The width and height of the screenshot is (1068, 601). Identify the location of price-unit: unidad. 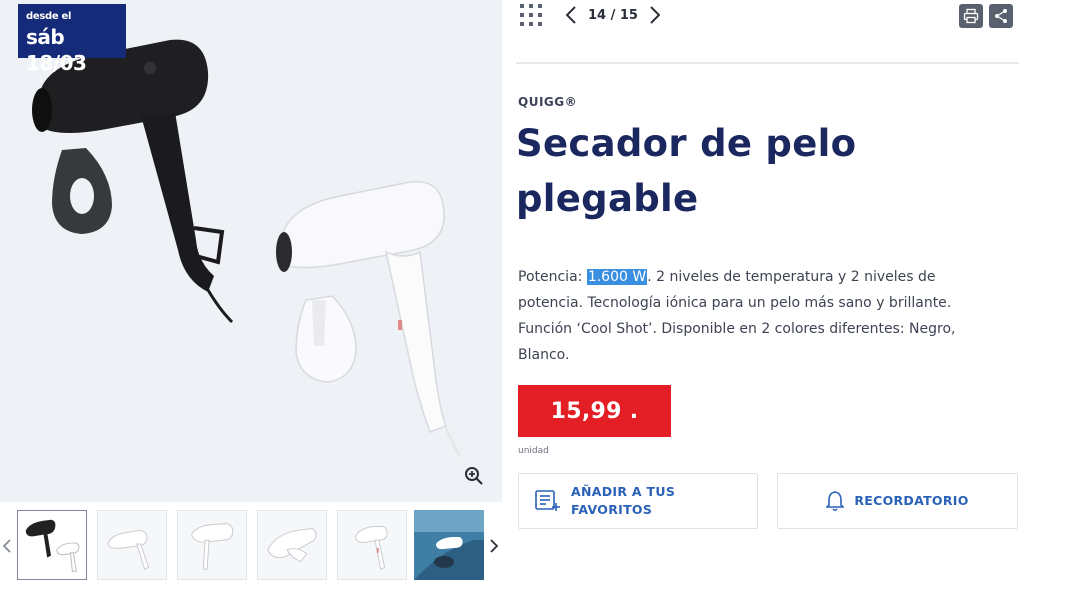
(533, 451).